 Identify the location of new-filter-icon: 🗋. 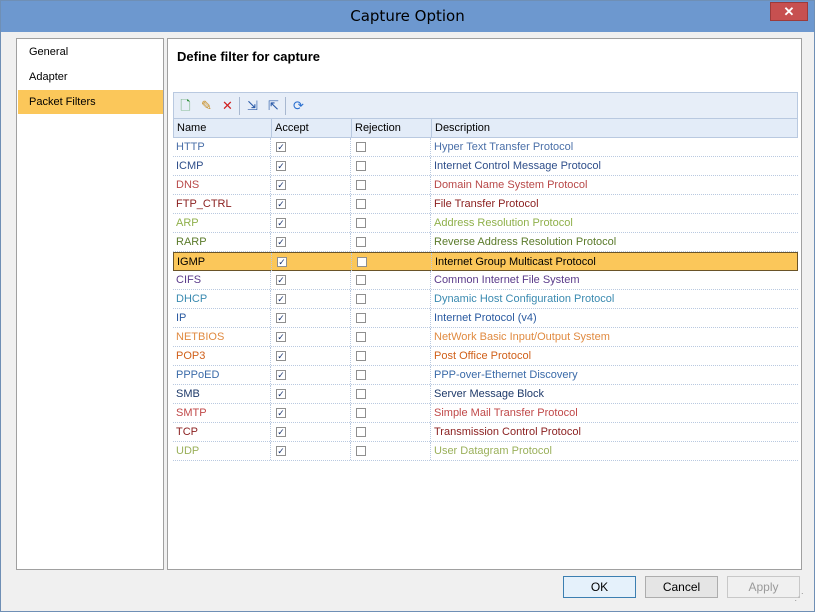
(185, 105).